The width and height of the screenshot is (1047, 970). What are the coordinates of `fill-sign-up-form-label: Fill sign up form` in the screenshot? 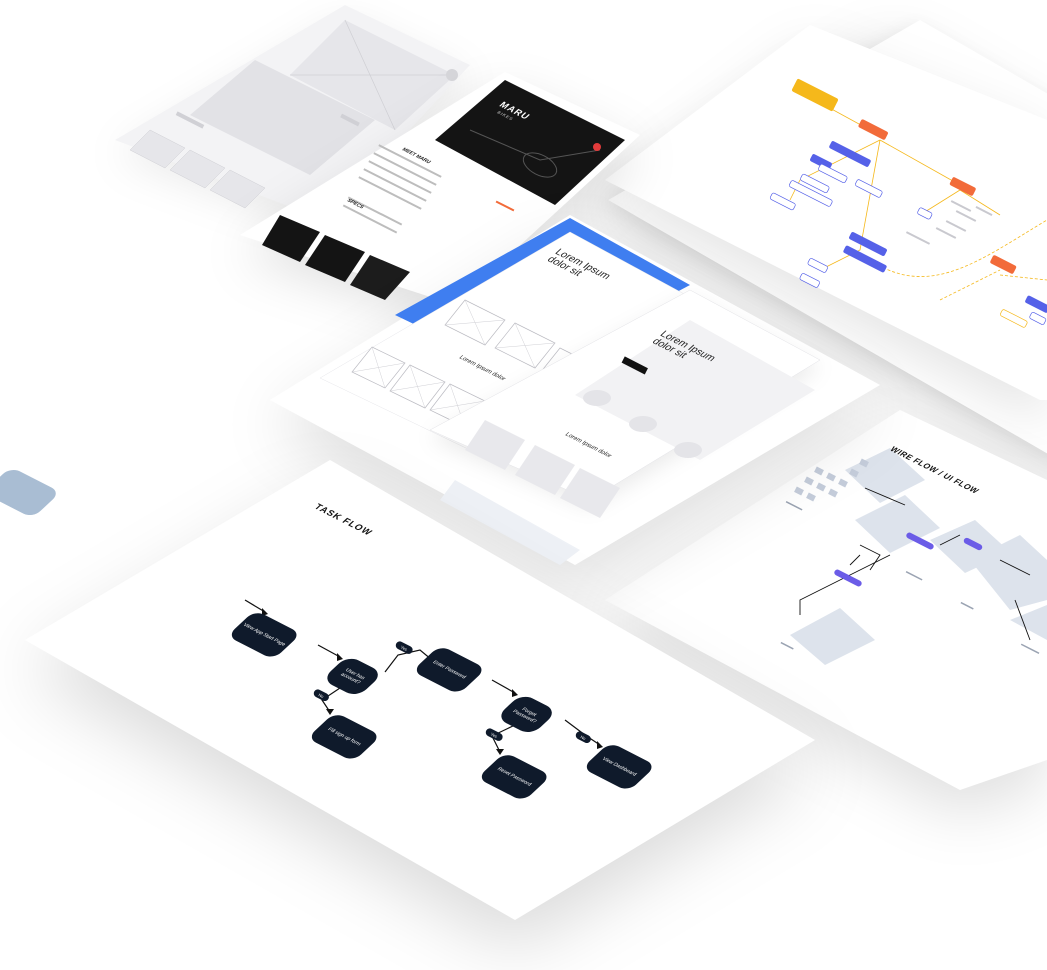 It's located at (344, 737).